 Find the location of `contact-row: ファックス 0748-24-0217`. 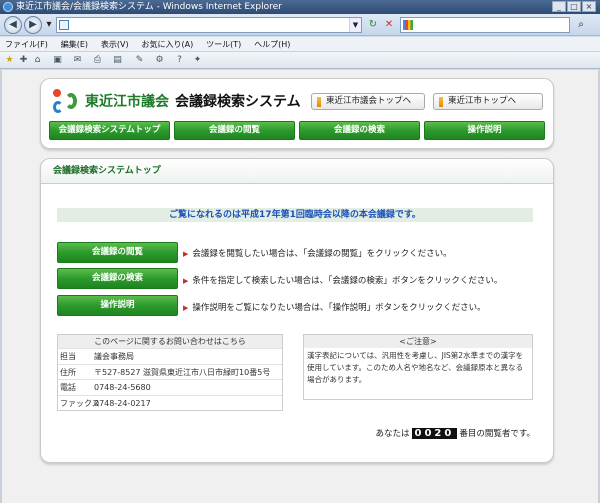

contact-row: ファックス 0748-24-0217 is located at coordinates (170, 402).